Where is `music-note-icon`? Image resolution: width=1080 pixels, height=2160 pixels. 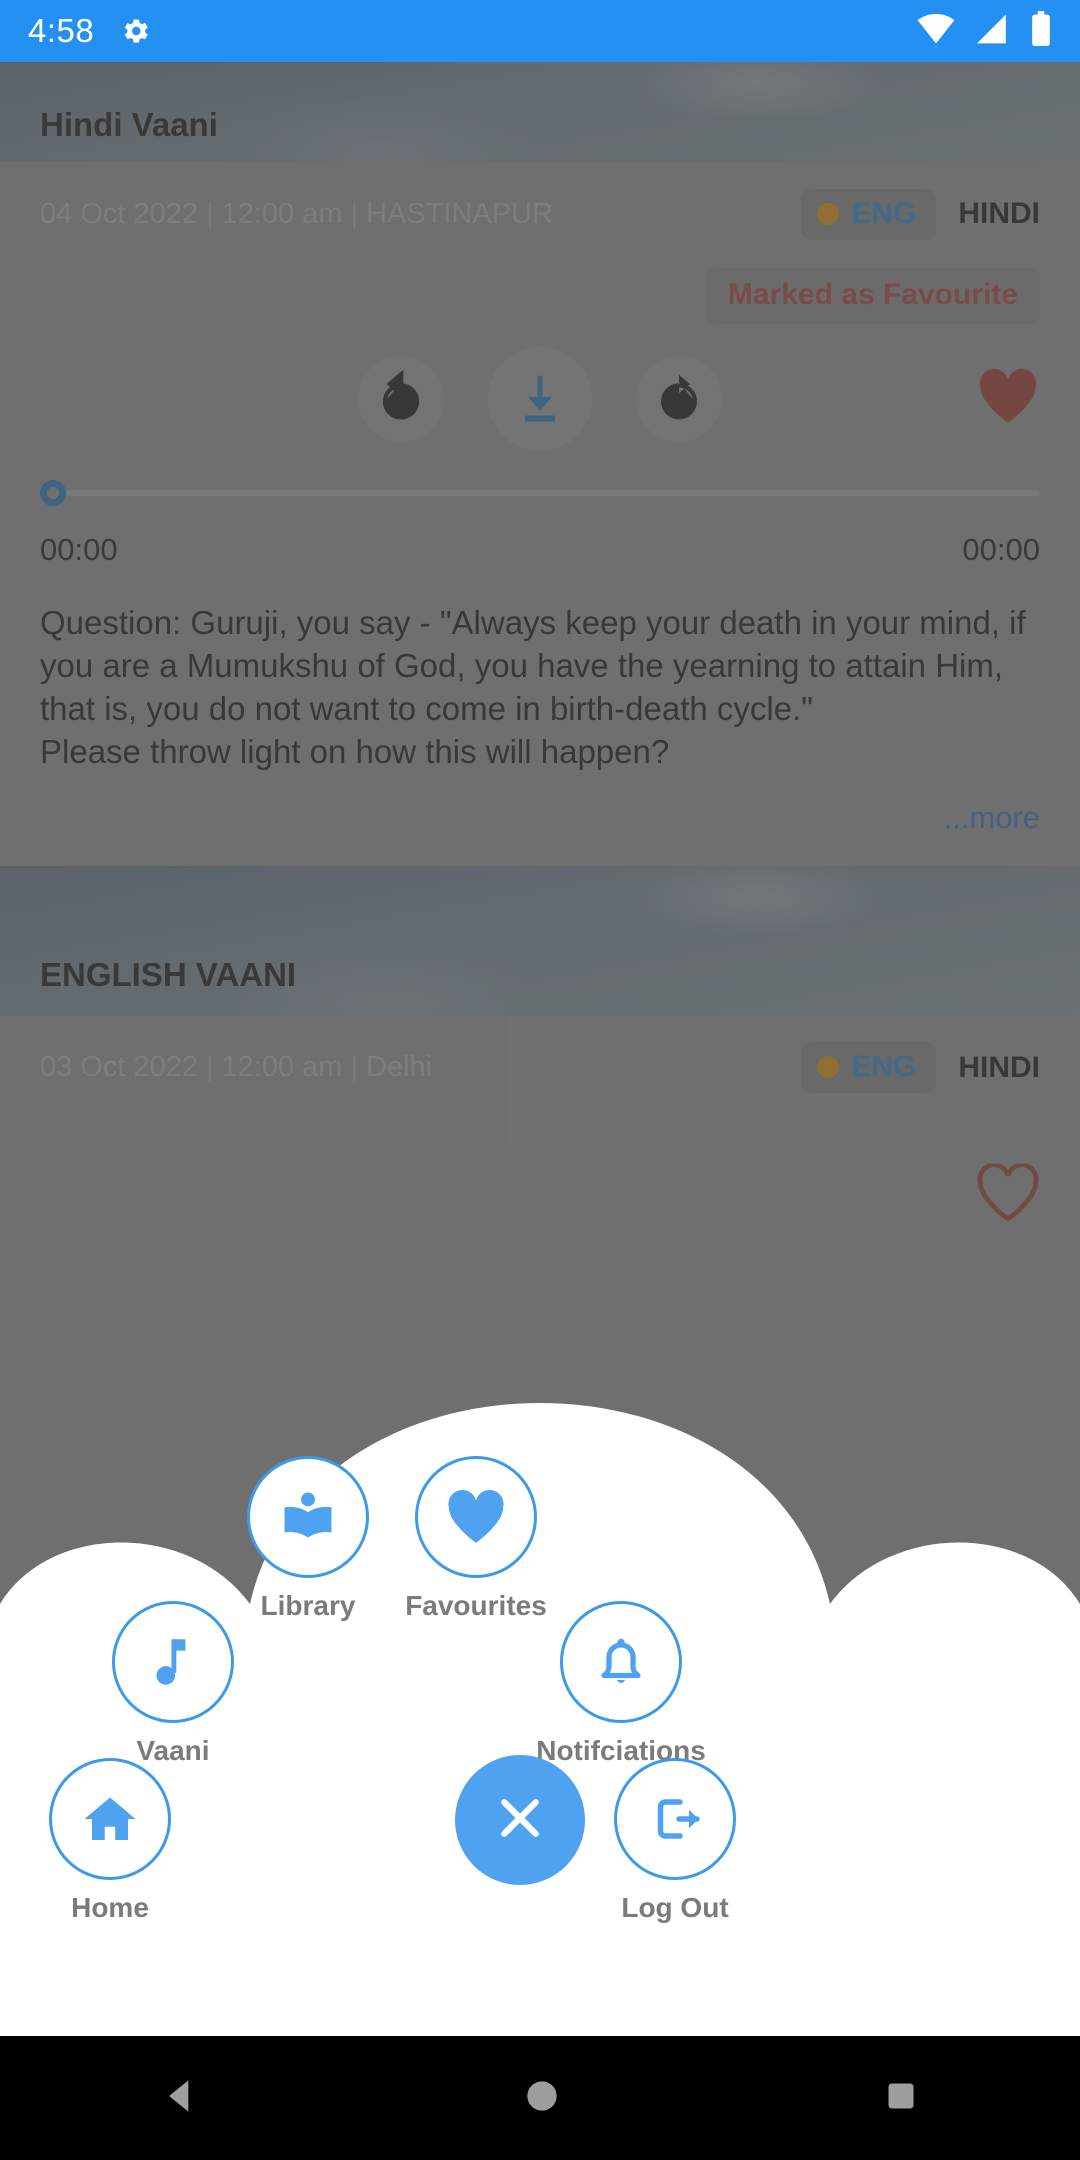
music-note-icon is located at coordinates (173, 1662).